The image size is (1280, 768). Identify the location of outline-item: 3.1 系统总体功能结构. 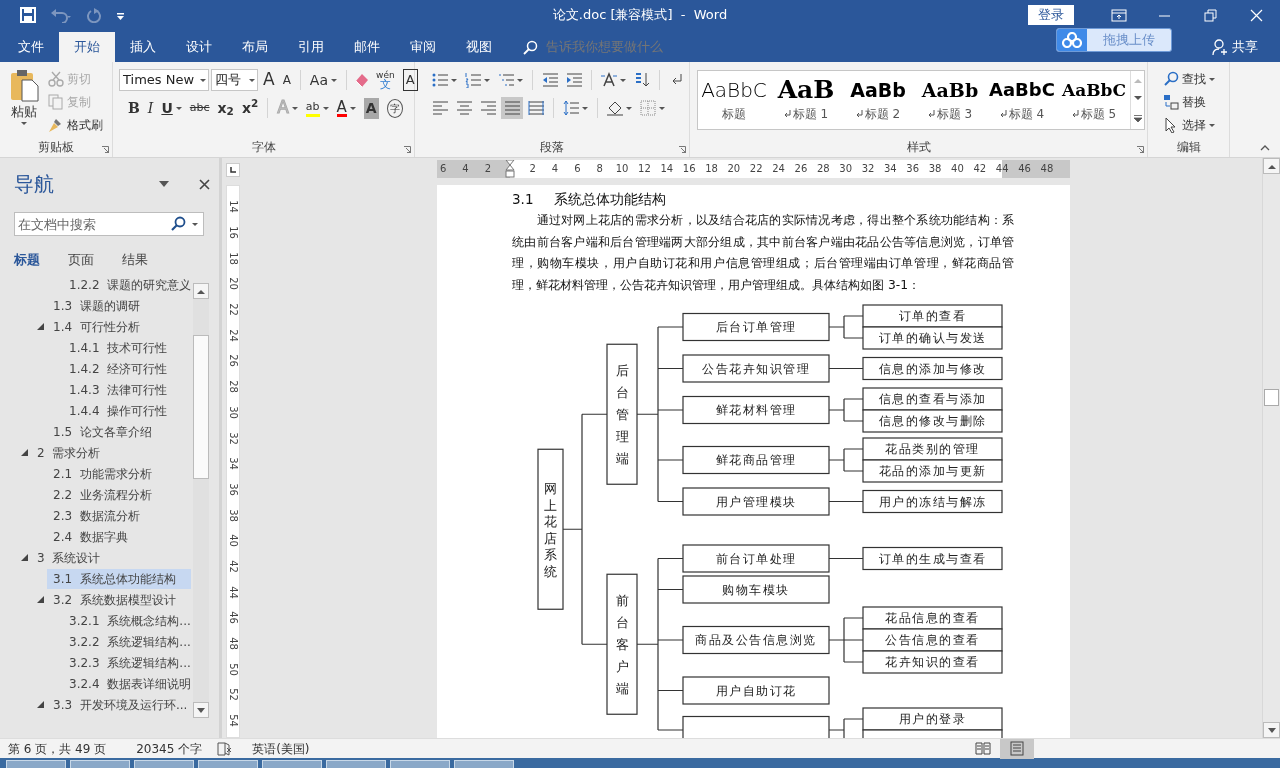
(119, 578).